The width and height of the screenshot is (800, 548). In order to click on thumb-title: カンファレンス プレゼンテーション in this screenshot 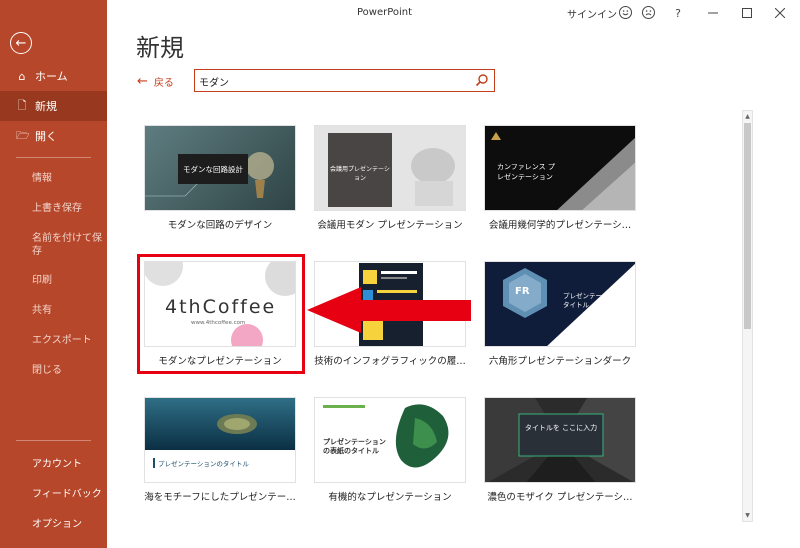, I will do `click(526, 172)`.